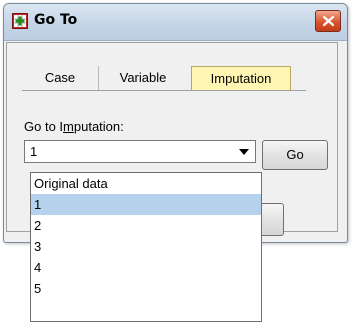 The height and width of the screenshot is (322, 353). I want to click on dropdown-option-3: 3, so click(146, 246).